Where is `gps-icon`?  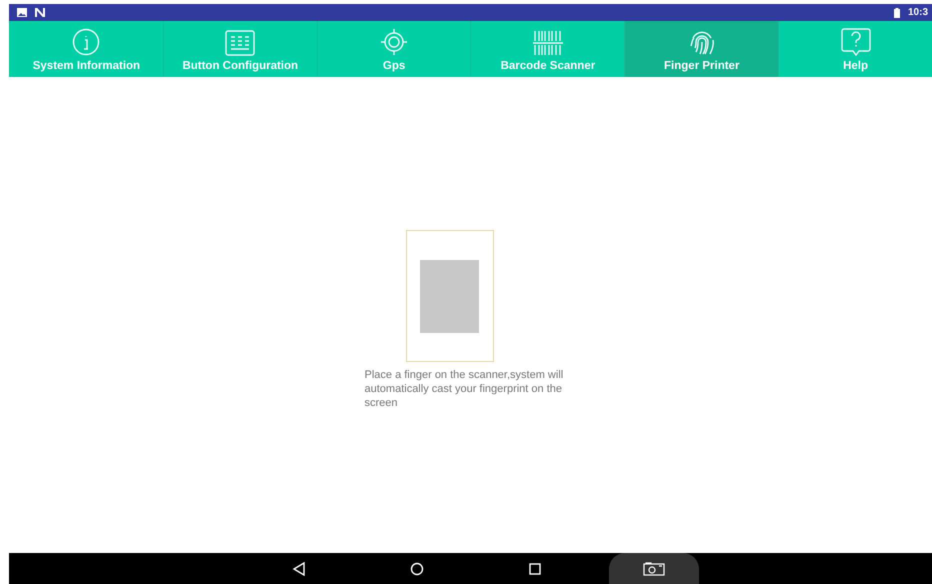
gps-icon is located at coordinates (394, 42).